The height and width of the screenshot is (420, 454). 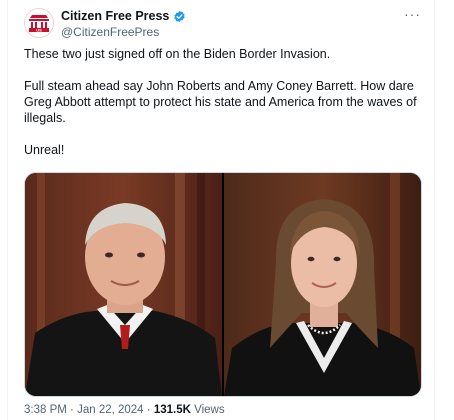 What do you see at coordinates (110, 32) in the screenshot?
I see `author-handle: @CitizenFreePres` at bounding box center [110, 32].